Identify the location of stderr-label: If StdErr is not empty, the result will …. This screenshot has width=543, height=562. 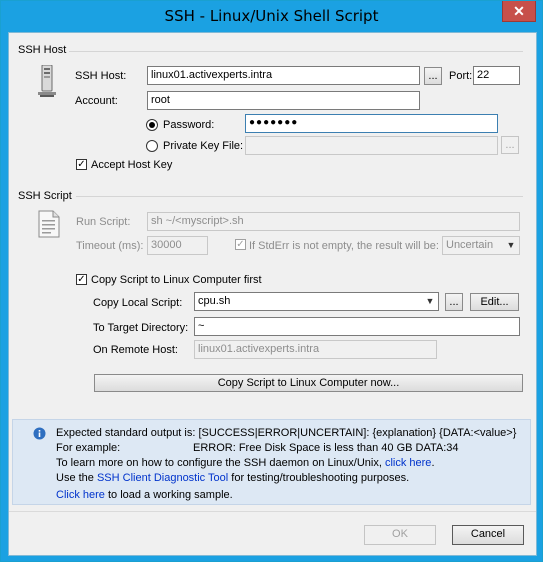
(344, 246).